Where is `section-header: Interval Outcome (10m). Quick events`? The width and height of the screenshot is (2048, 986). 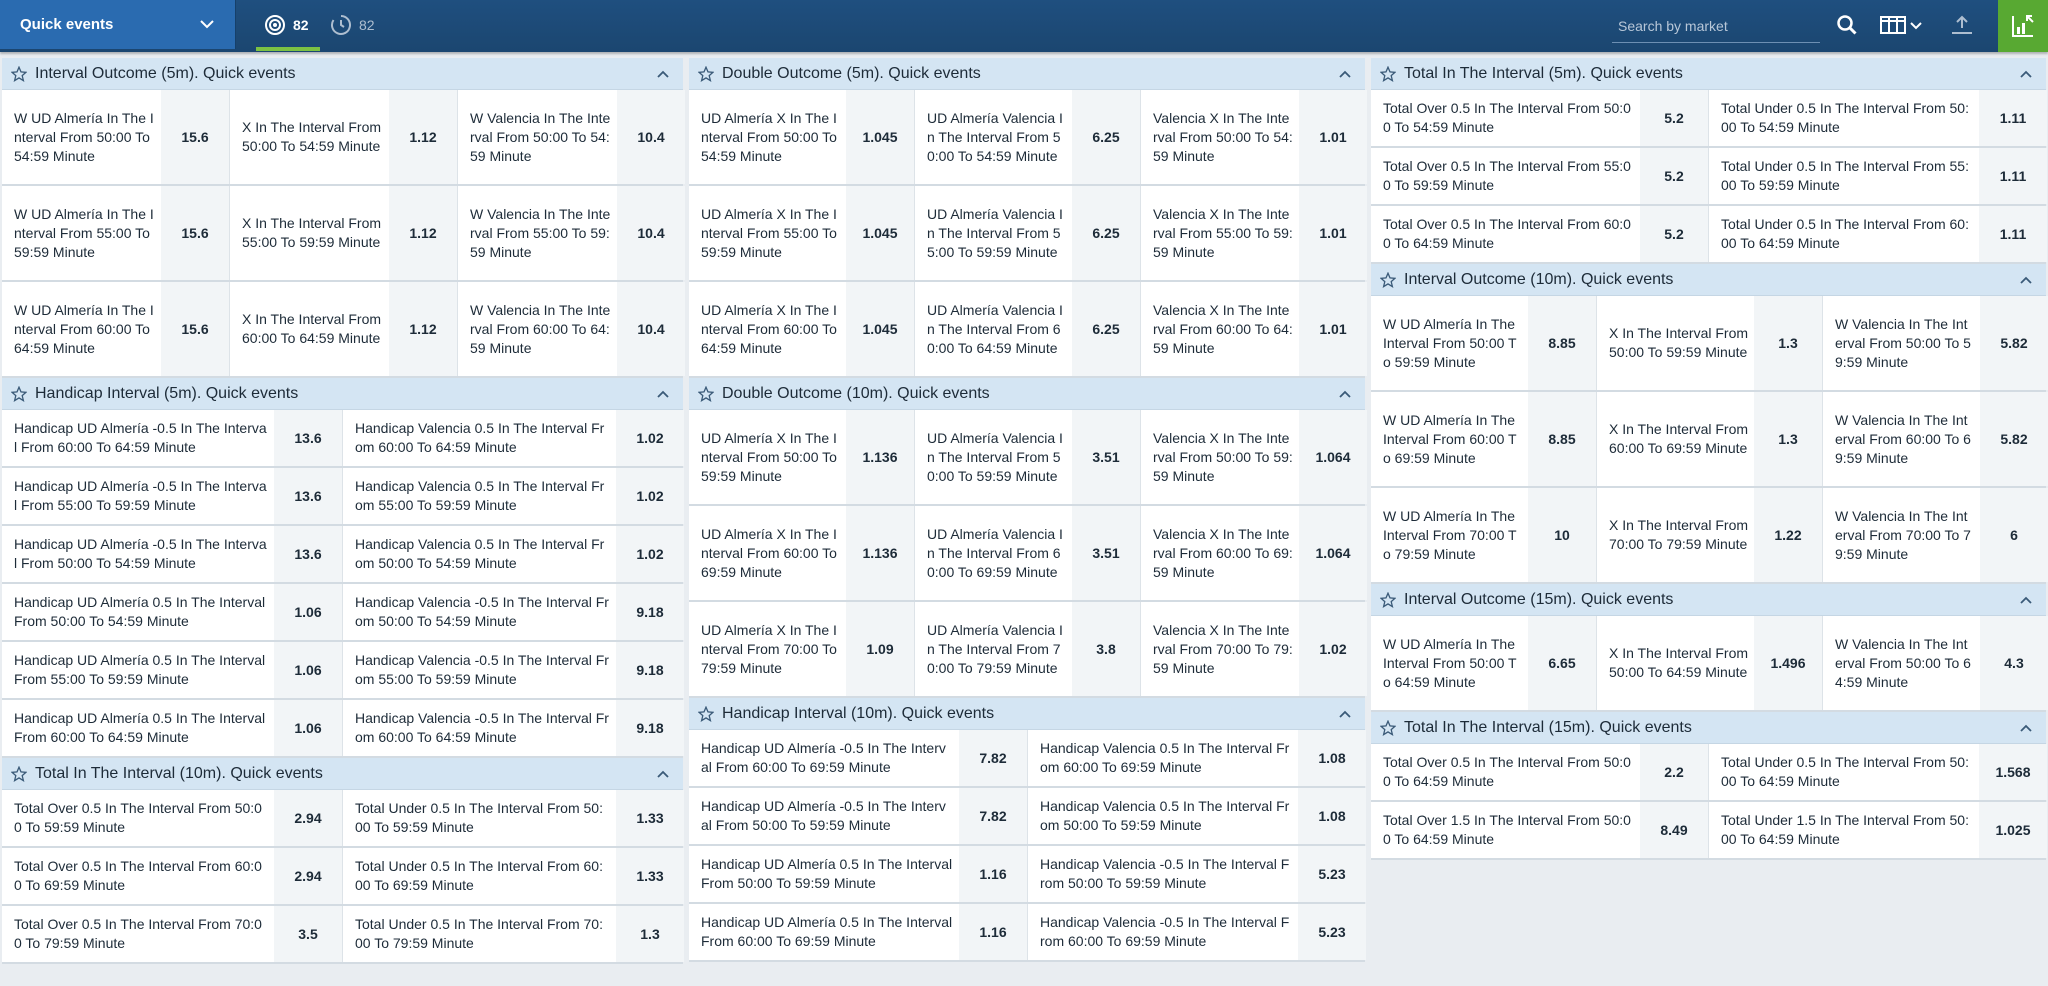
section-header: Interval Outcome (10m). Quick events is located at coordinates (1708, 280).